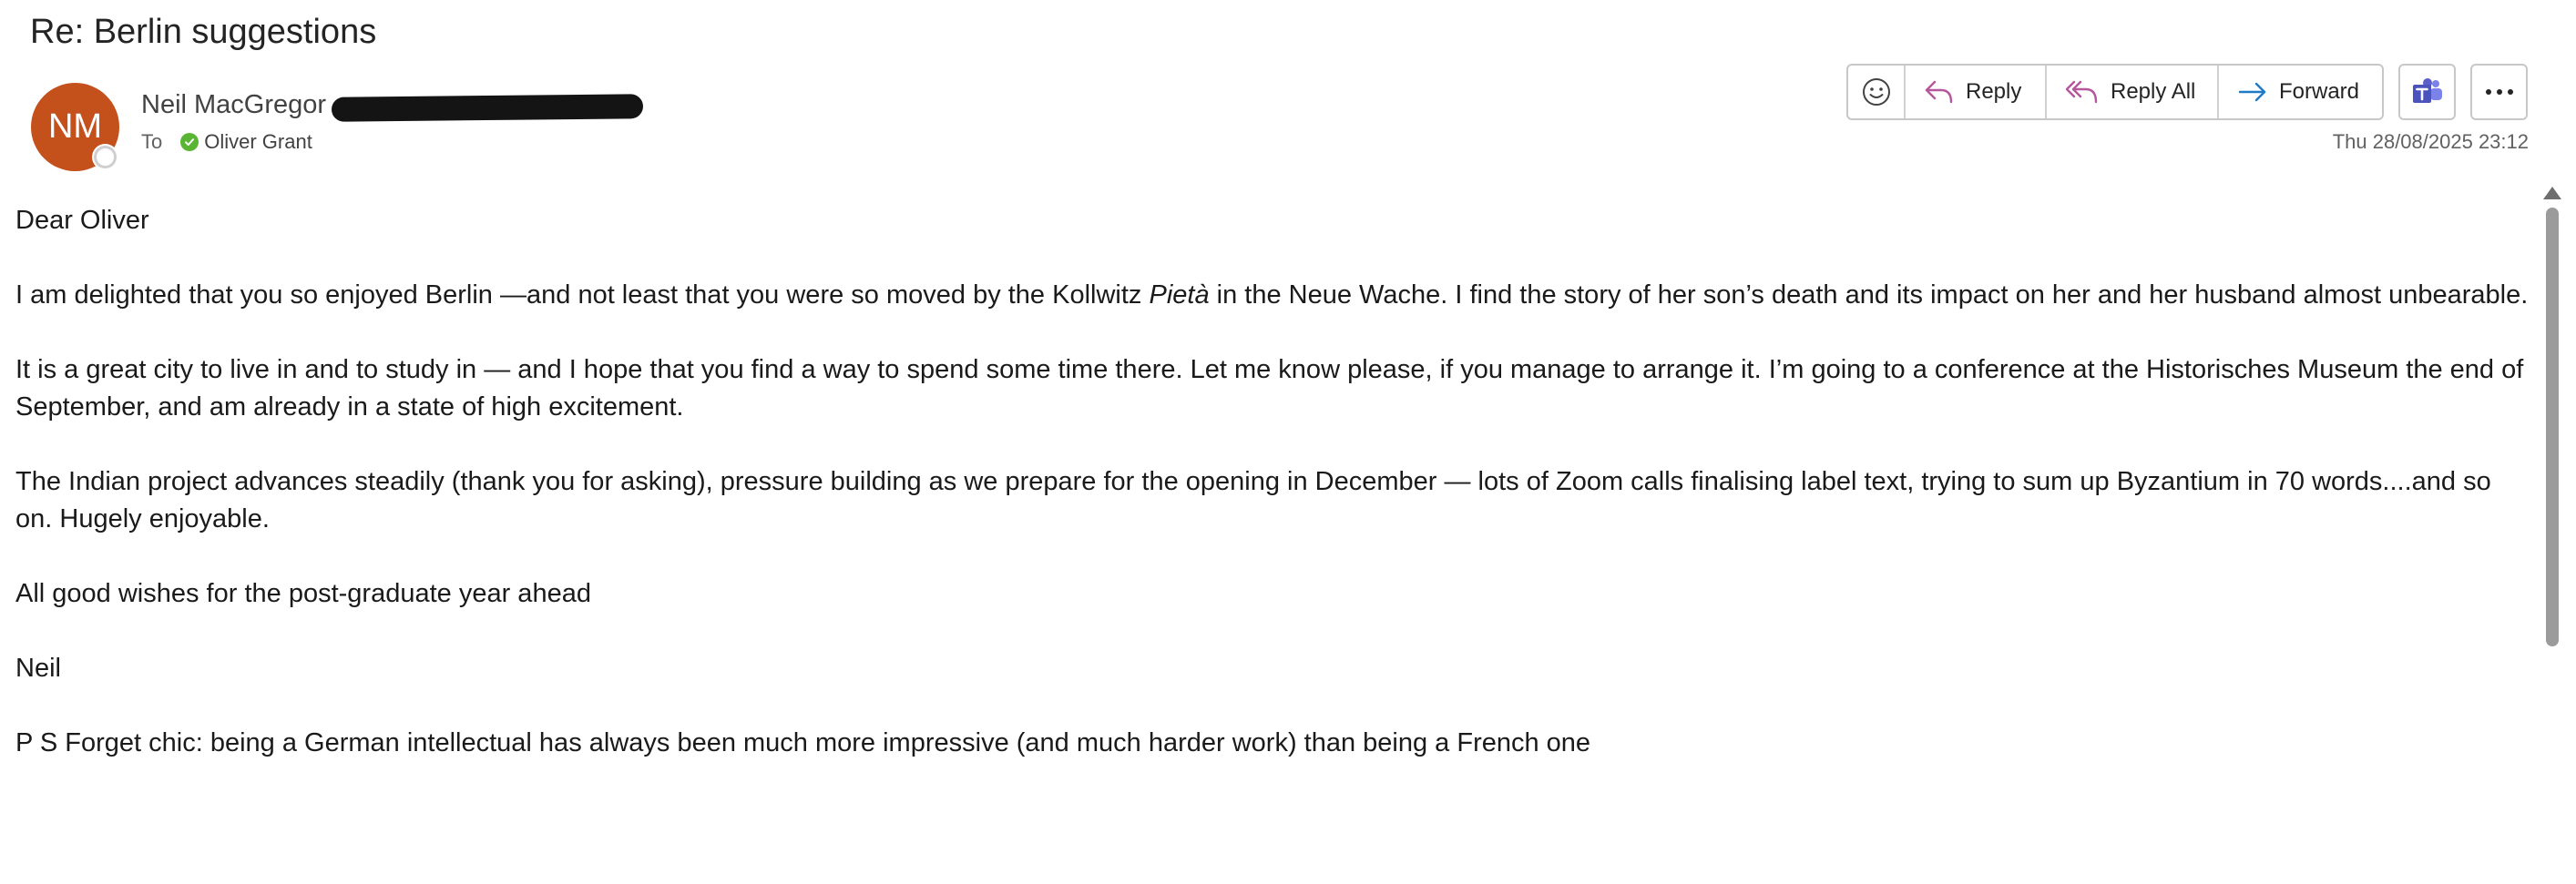  Describe the element at coordinates (258, 142) in the screenshot. I see `recipient-name: Oliver Grant` at that location.